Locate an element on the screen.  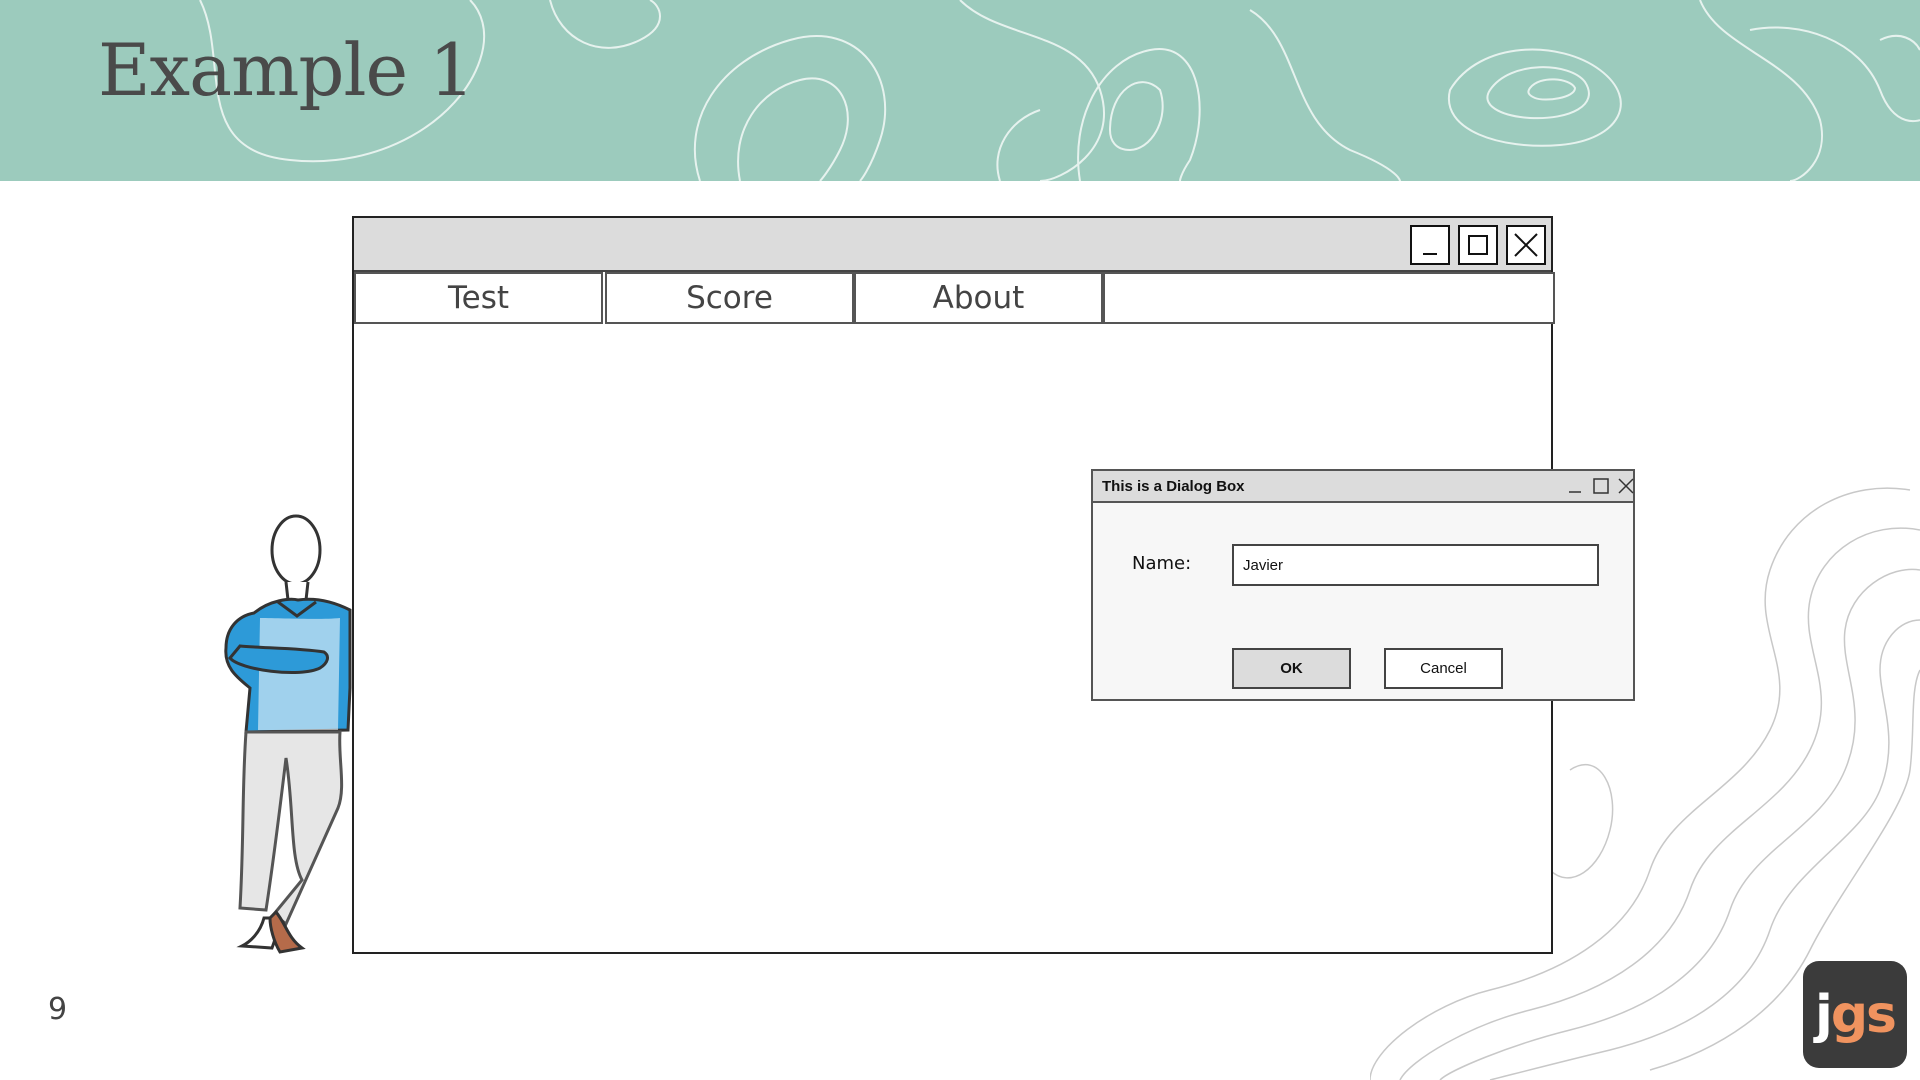
cancel-button: Cancel is located at coordinates (1443, 668).